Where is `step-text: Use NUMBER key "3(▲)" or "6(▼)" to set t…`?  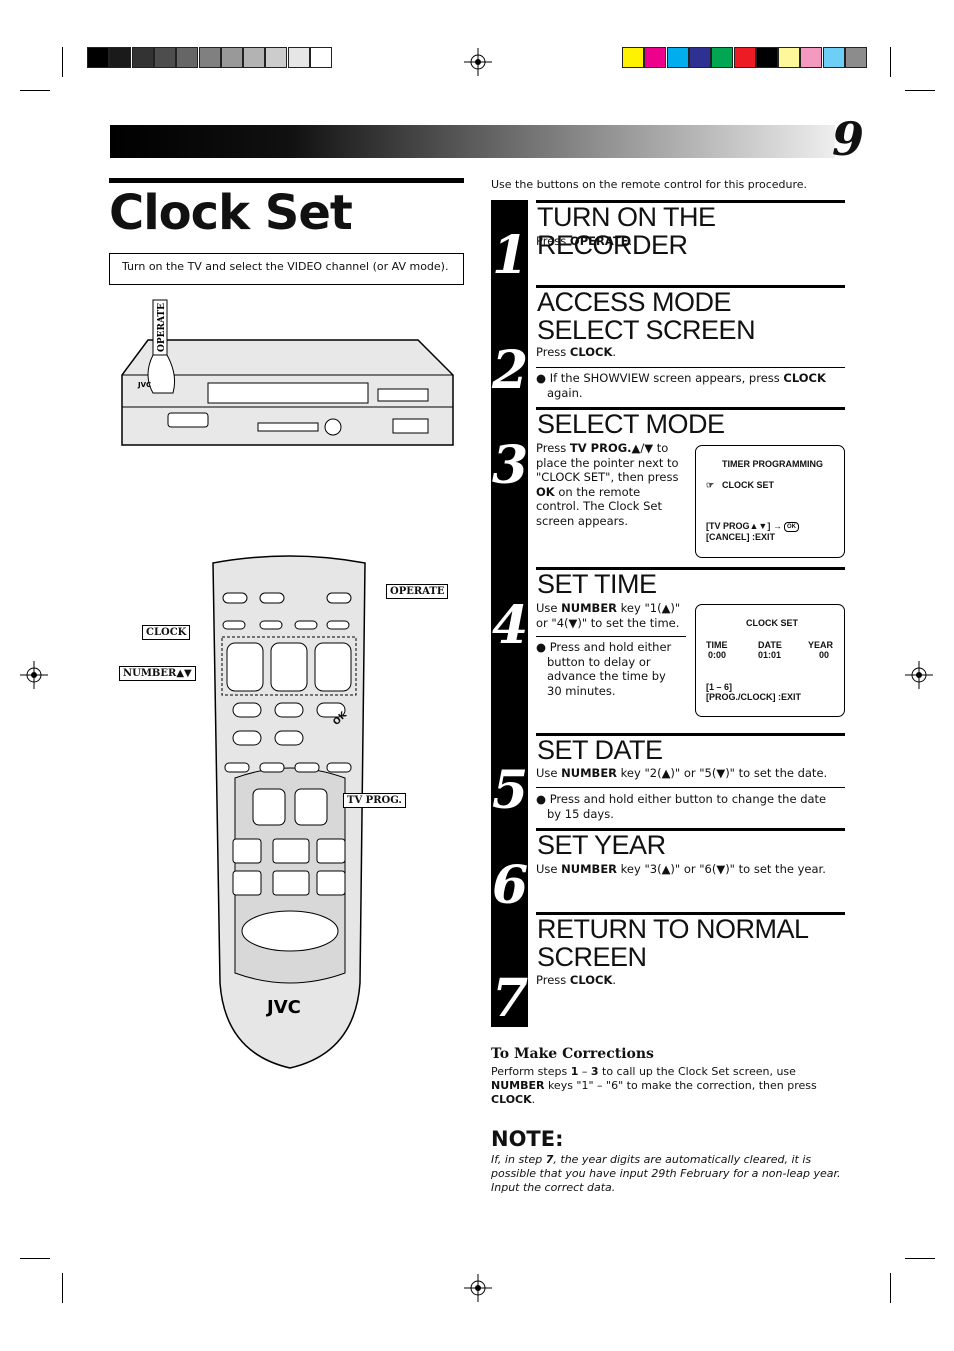
step-text: Use NUMBER key "3(▲)" or "6(▼)" to set t… is located at coordinates (681, 869).